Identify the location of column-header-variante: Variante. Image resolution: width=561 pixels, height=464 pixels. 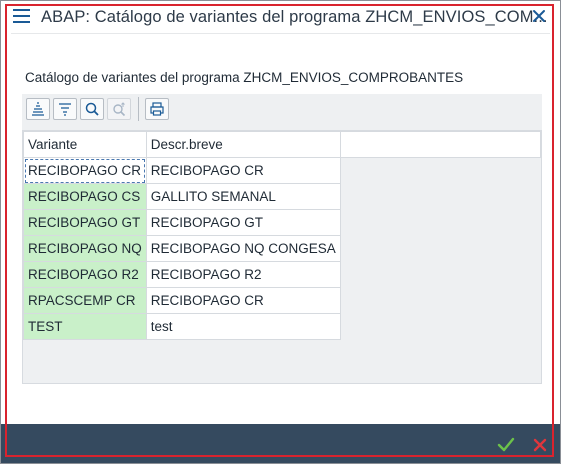
(85, 144).